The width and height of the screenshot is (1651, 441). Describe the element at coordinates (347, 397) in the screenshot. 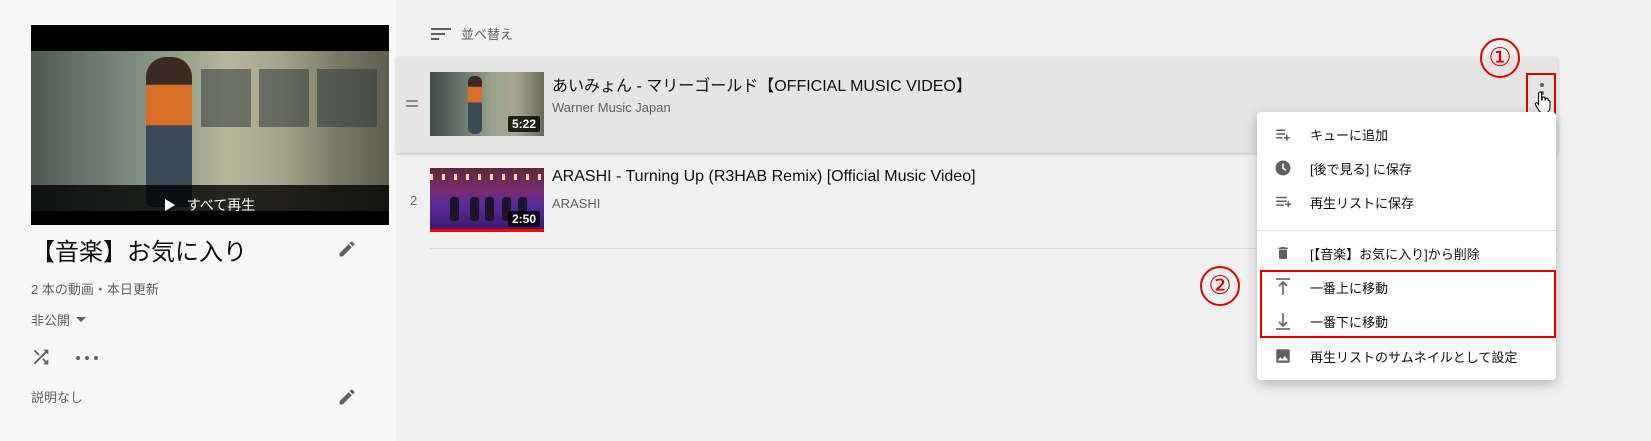

I see `edit-description-icon` at that location.